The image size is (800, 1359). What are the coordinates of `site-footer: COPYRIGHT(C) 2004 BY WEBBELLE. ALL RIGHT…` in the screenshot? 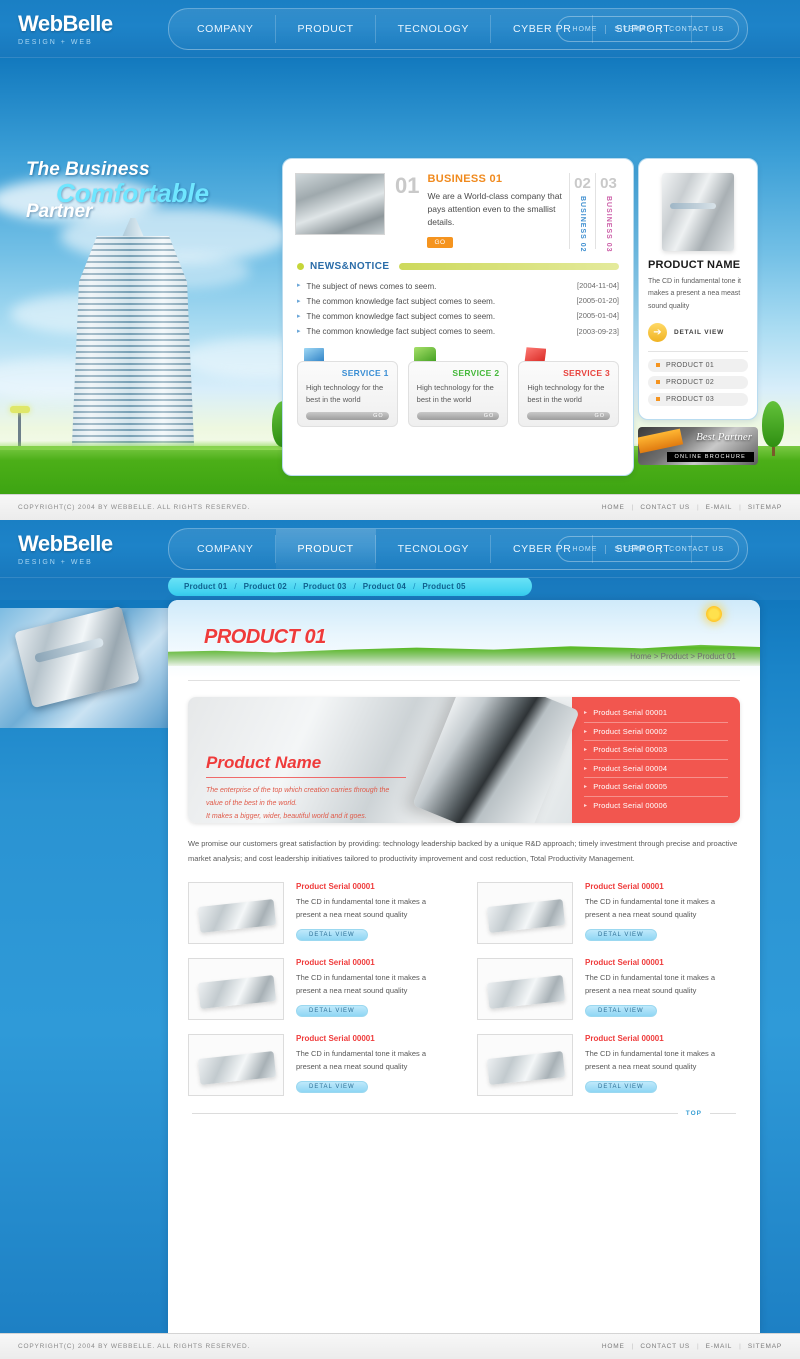 It's located at (400, 507).